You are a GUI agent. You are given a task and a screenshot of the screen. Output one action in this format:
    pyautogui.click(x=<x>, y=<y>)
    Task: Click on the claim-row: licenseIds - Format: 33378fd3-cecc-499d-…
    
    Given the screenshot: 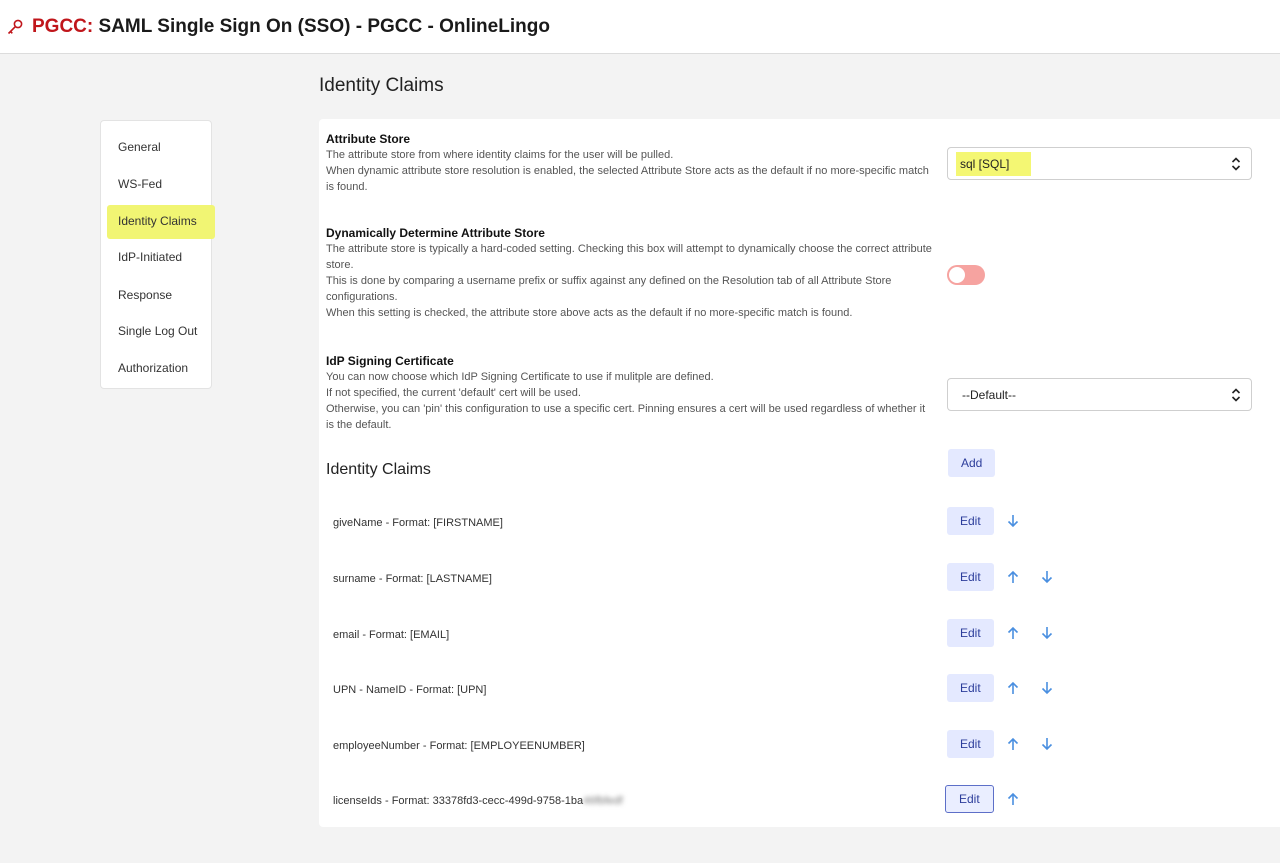 What is the action you would take?
    pyautogui.click(x=478, y=801)
    